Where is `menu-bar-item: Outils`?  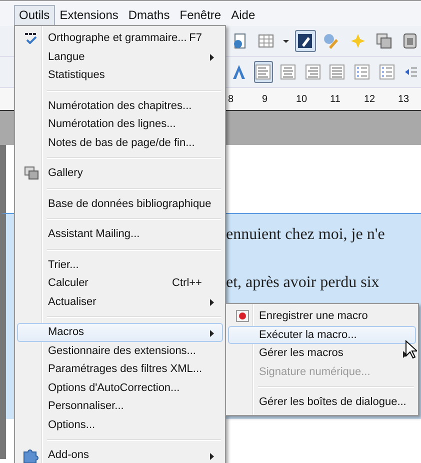 menu-bar-item: Outils is located at coordinates (34, 15).